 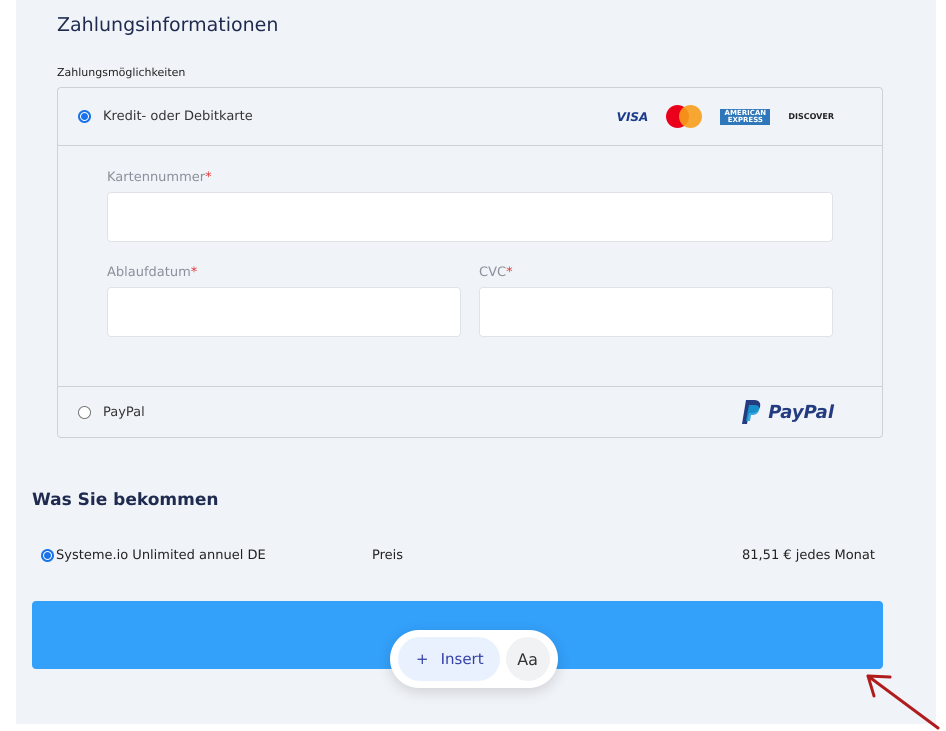 What do you see at coordinates (788, 412) in the screenshot?
I see `paypal-logo: PayPal` at bounding box center [788, 412].